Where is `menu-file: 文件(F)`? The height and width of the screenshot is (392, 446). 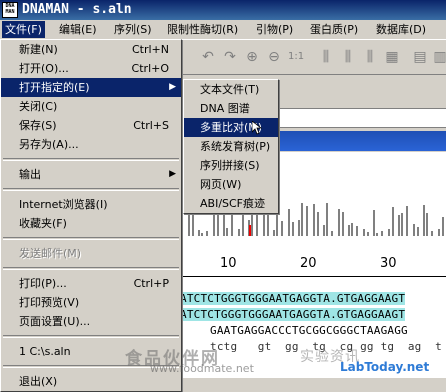
menu-file: 文件(F) is located at coordinates (23, 29).